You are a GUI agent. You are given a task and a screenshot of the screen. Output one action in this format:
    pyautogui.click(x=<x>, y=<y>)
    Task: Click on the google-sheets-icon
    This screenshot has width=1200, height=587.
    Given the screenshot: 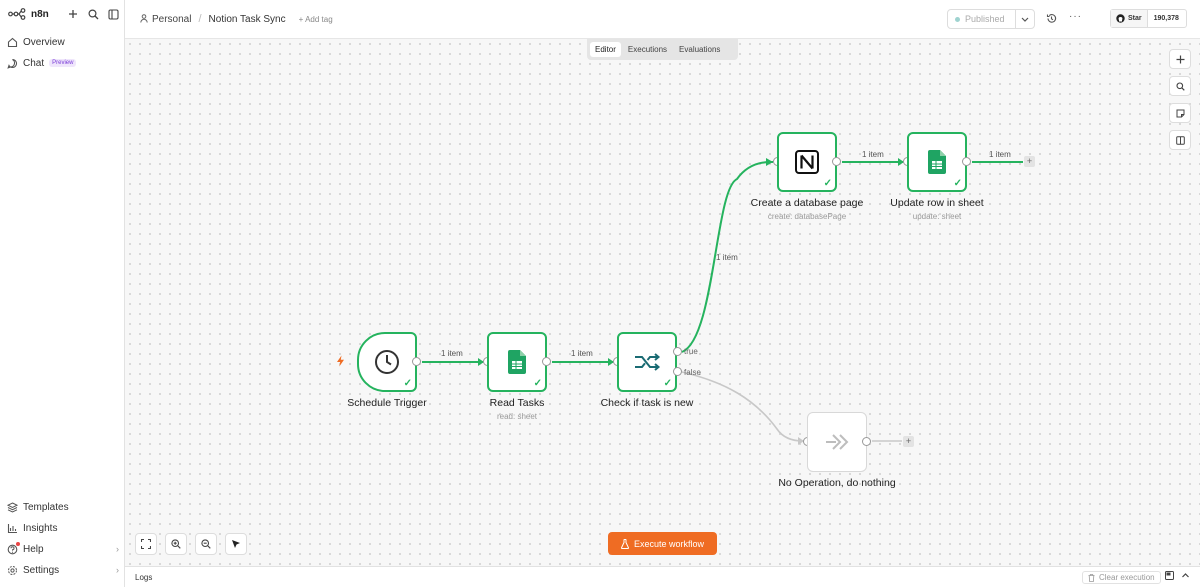 What is the action you would take?
    pyautogui.click(x=517, y=362)
    